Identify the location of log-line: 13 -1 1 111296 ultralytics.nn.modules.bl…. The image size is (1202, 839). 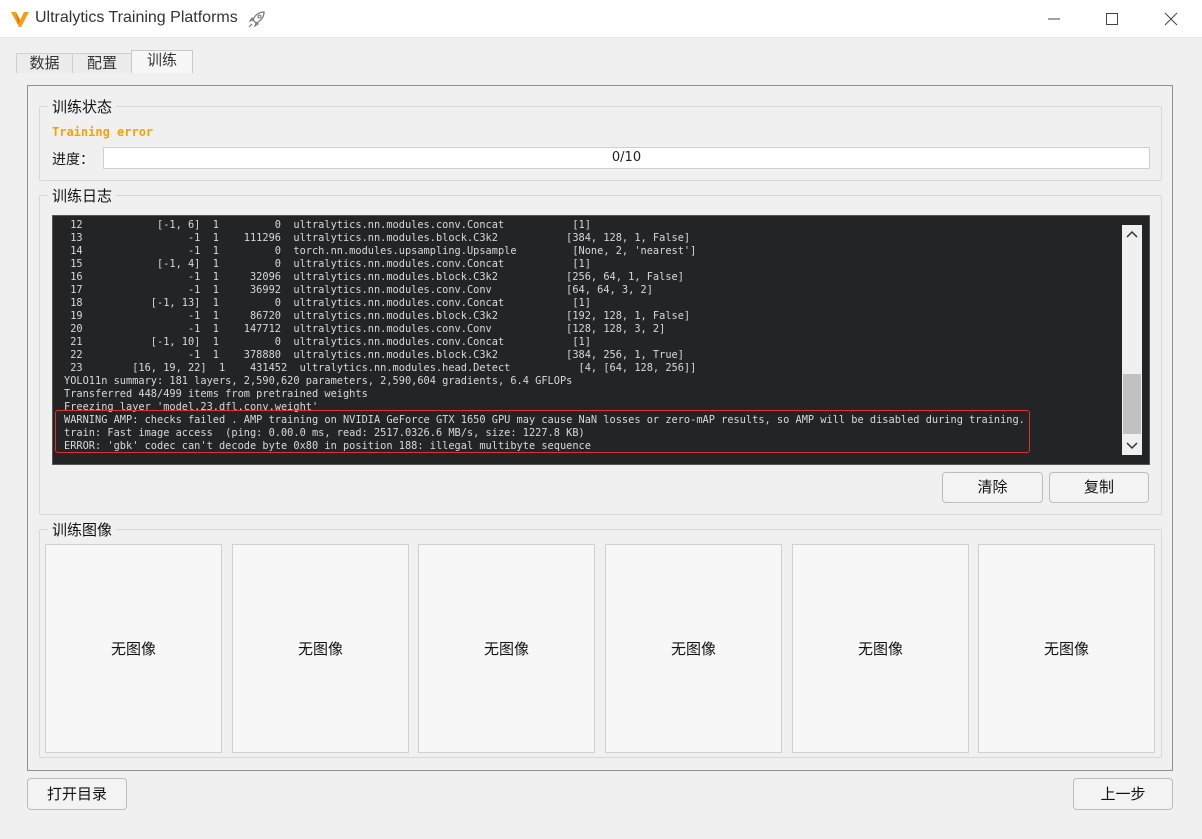
(377, 238).